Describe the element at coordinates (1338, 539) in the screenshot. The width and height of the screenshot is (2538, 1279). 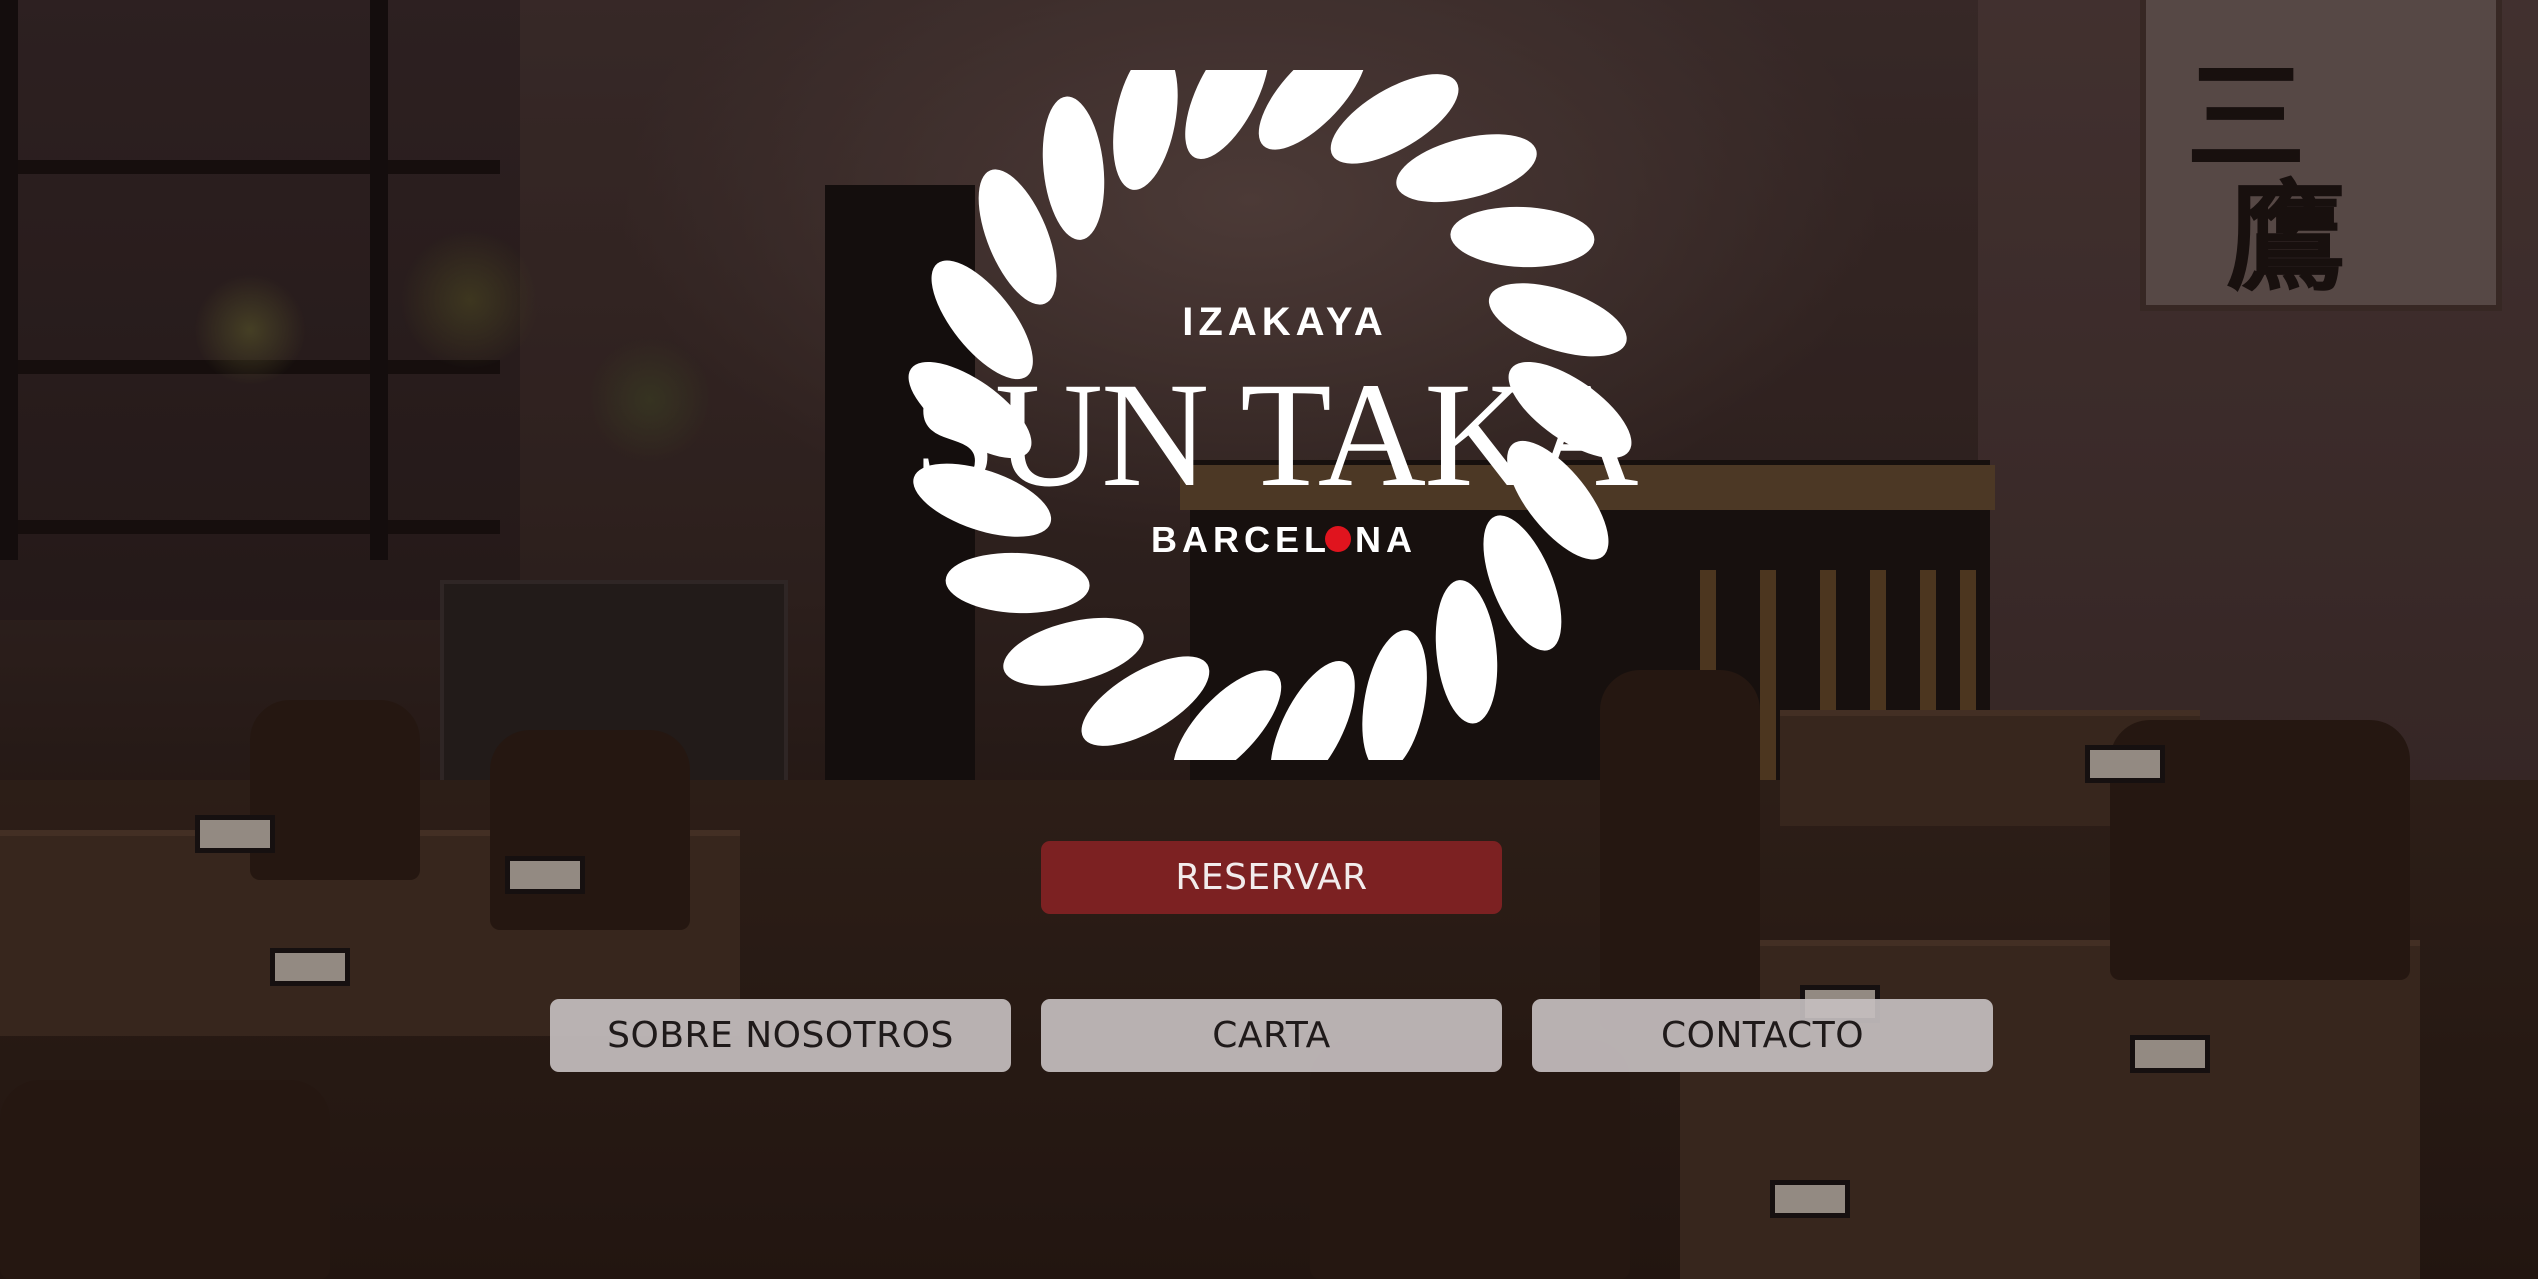
I see `red-sun-icon` at that location.